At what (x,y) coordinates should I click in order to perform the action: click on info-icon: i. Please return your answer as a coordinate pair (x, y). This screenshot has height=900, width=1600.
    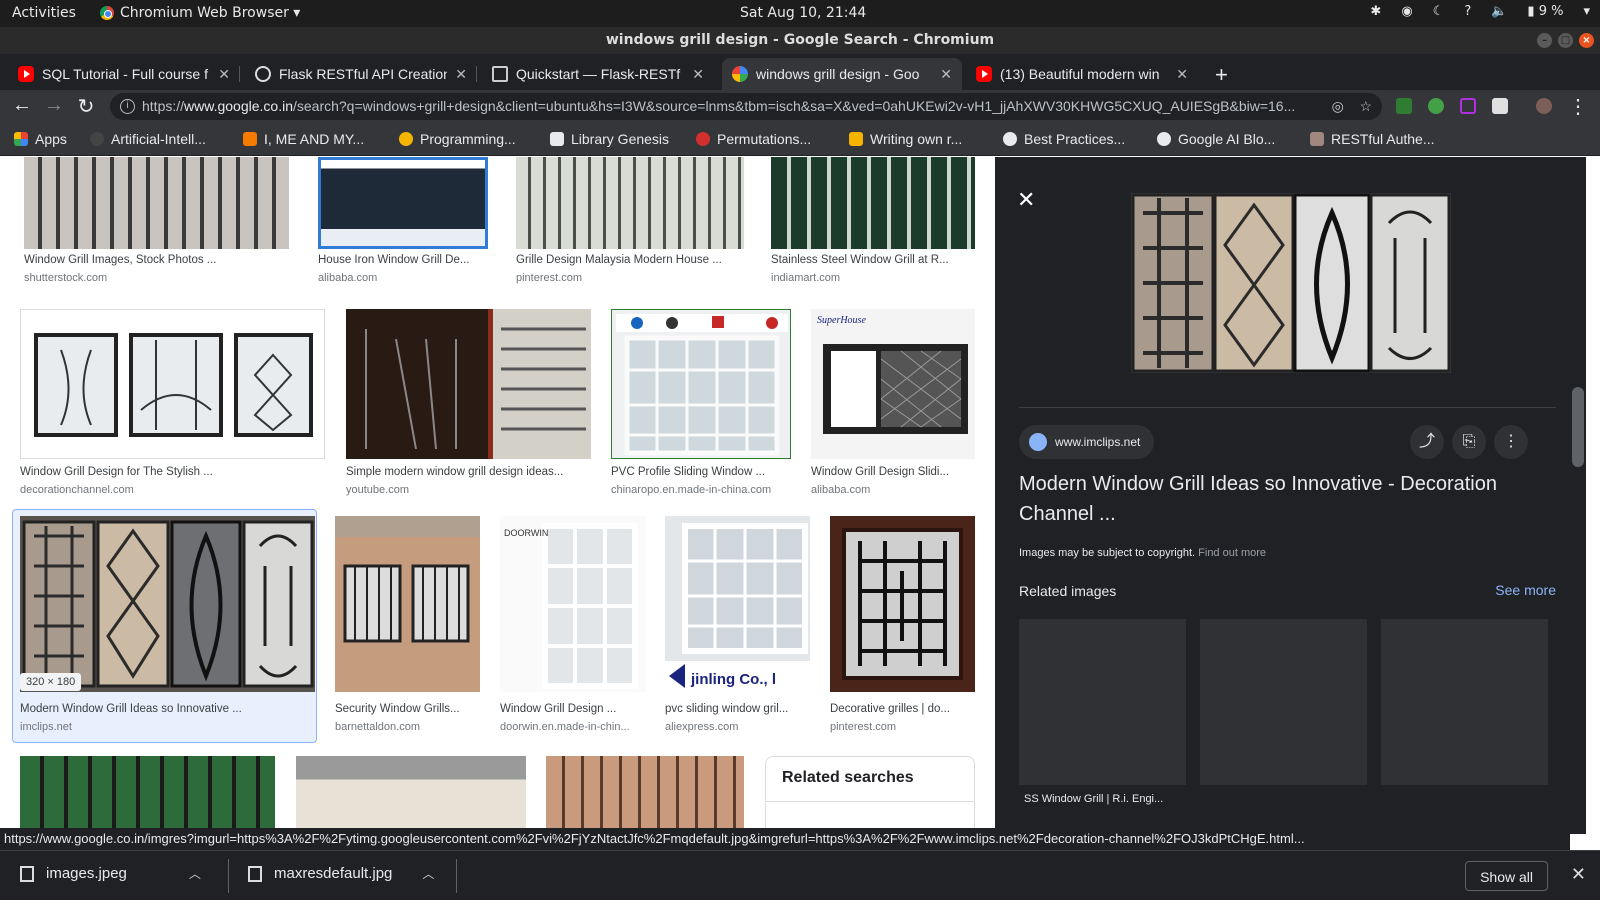
    Looking at the image, I should click on (127, 106).